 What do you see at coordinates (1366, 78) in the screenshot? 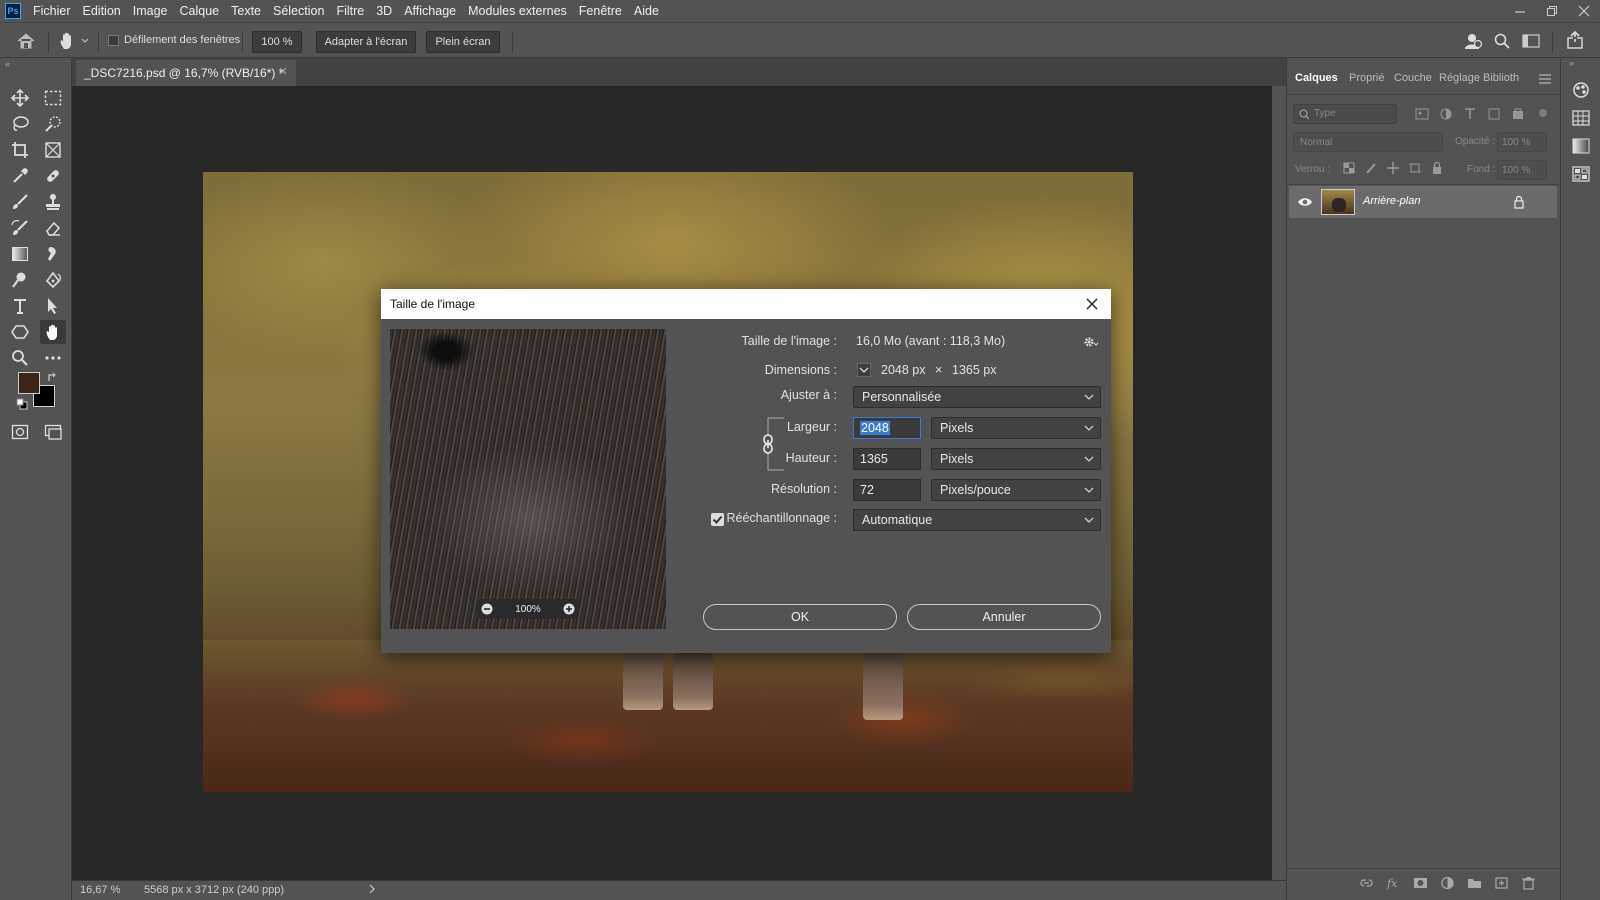
I see `tab-proprietes: Proprié` at bounding box center [1366, 78].